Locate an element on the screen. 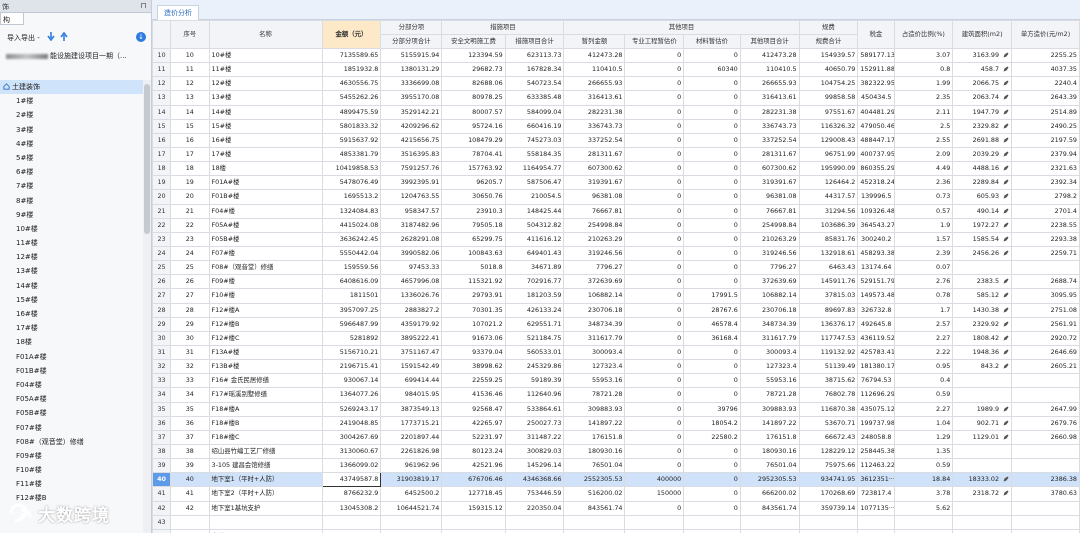 The height and width of the screenshot is (533, 1080). header-fb-total: 分部分项合计 is located at coordinates (411, 41).